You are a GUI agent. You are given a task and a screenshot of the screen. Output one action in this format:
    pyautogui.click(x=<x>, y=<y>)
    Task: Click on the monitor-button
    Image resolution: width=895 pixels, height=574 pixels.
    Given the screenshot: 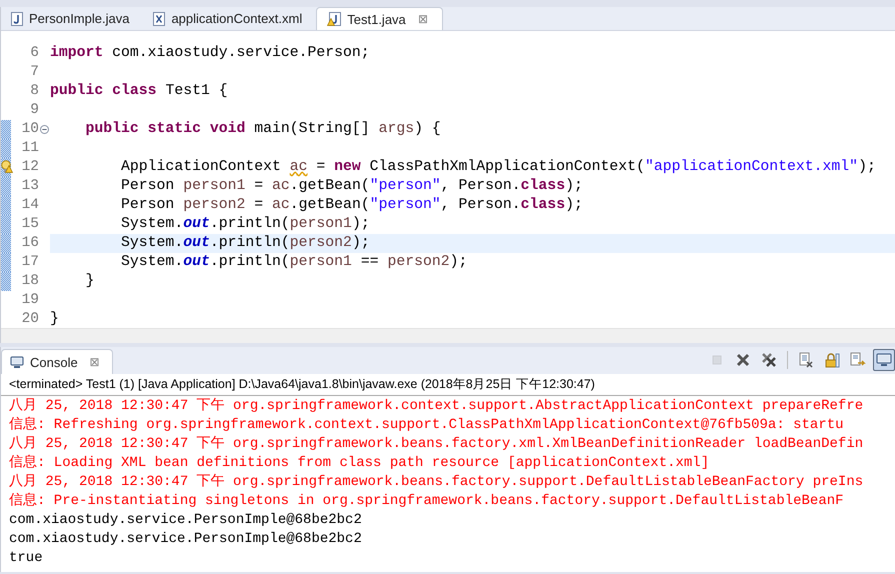 What is the action you would take?
    pyautogui.click(x=884, y=360)
    